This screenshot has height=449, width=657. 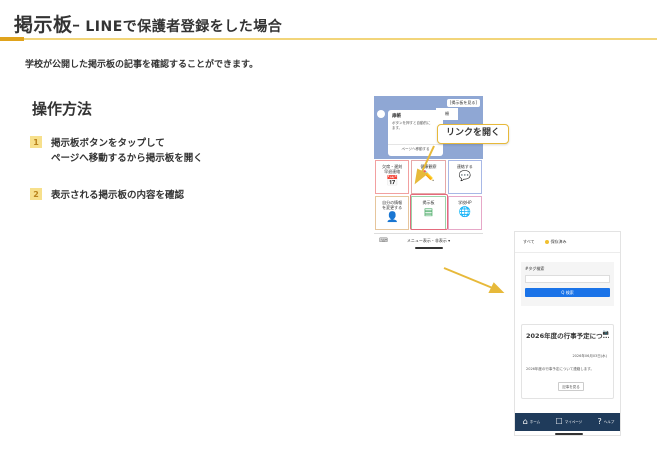 I want to click on view-board-chip: [揭示板を見る], so click(x=463, y=103).